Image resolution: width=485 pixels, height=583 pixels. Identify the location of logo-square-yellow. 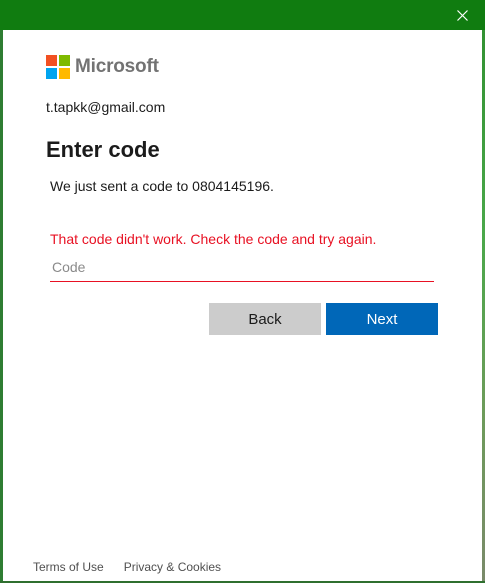
(64, 73).